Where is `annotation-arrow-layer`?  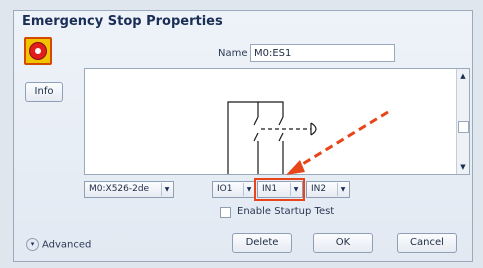 annotation-arrow-layer is located at coordinates (337, 142).